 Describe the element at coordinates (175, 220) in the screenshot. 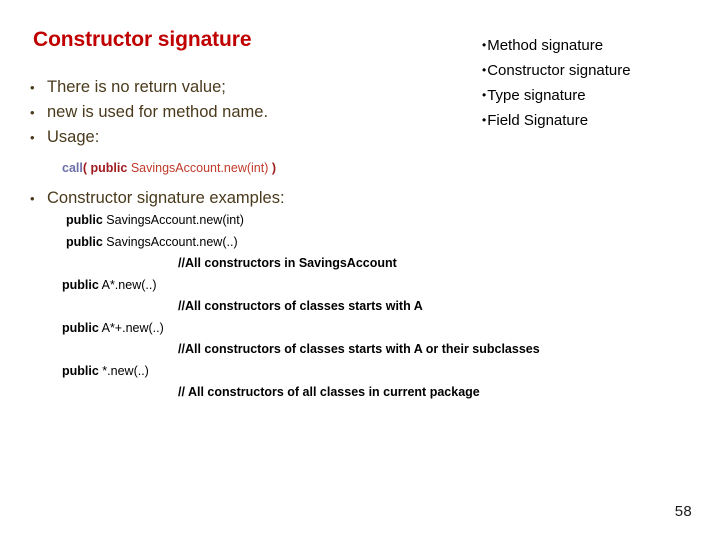

I see `code-signature: SavingsAccount.new(int)` at that location.